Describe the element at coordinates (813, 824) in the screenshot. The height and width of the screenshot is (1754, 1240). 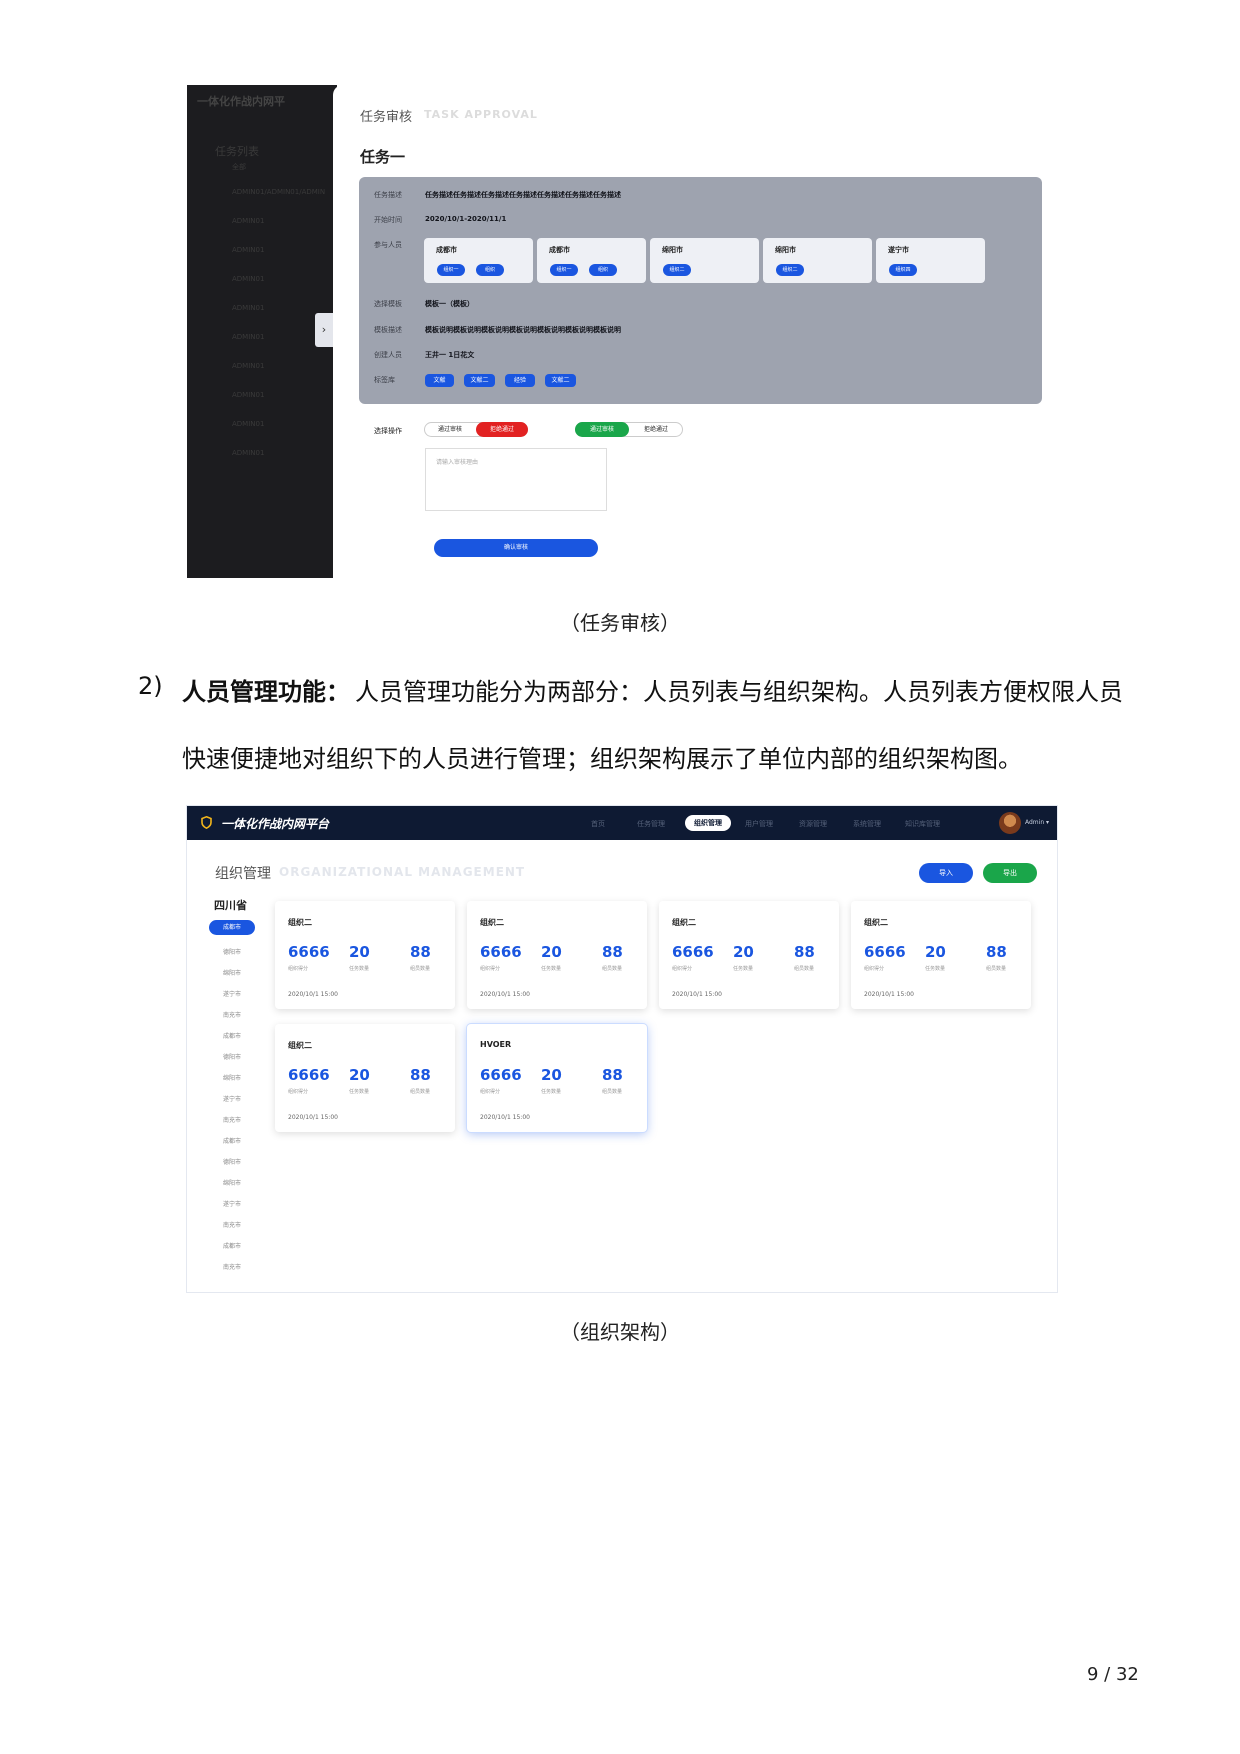
I see `nav-item: 资源管理` at that location.